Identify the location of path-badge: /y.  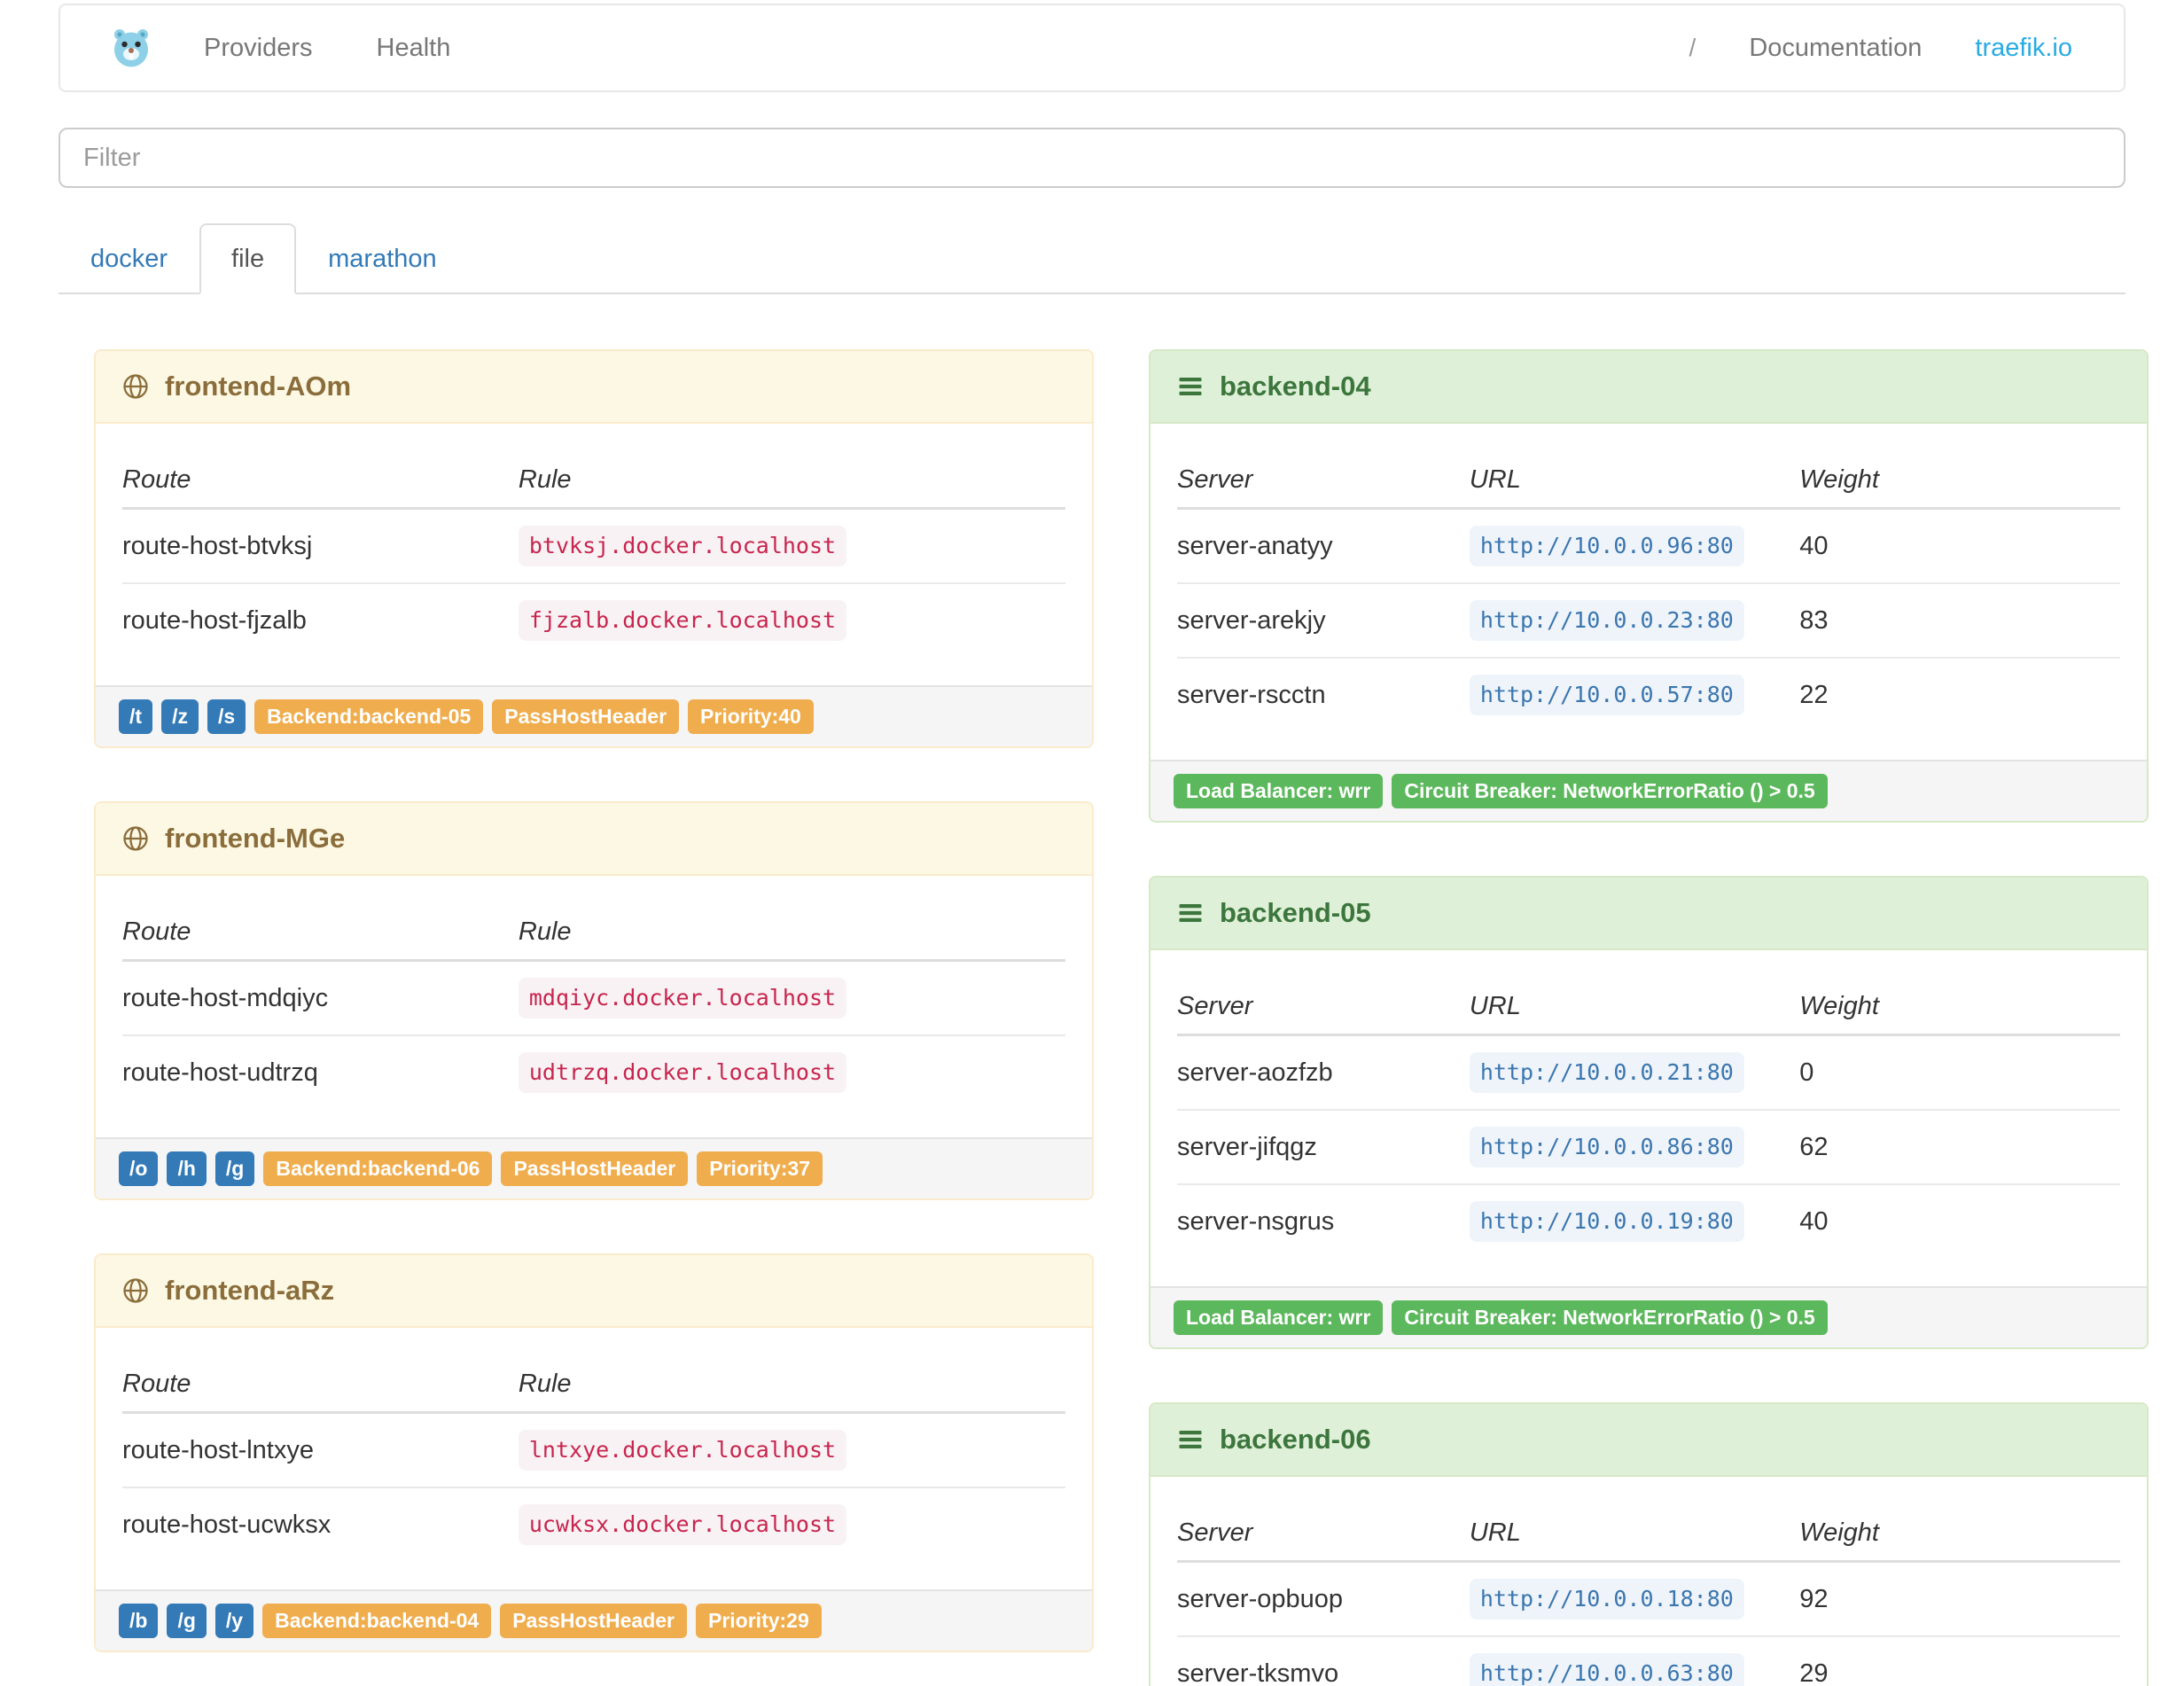
(234, 1621).